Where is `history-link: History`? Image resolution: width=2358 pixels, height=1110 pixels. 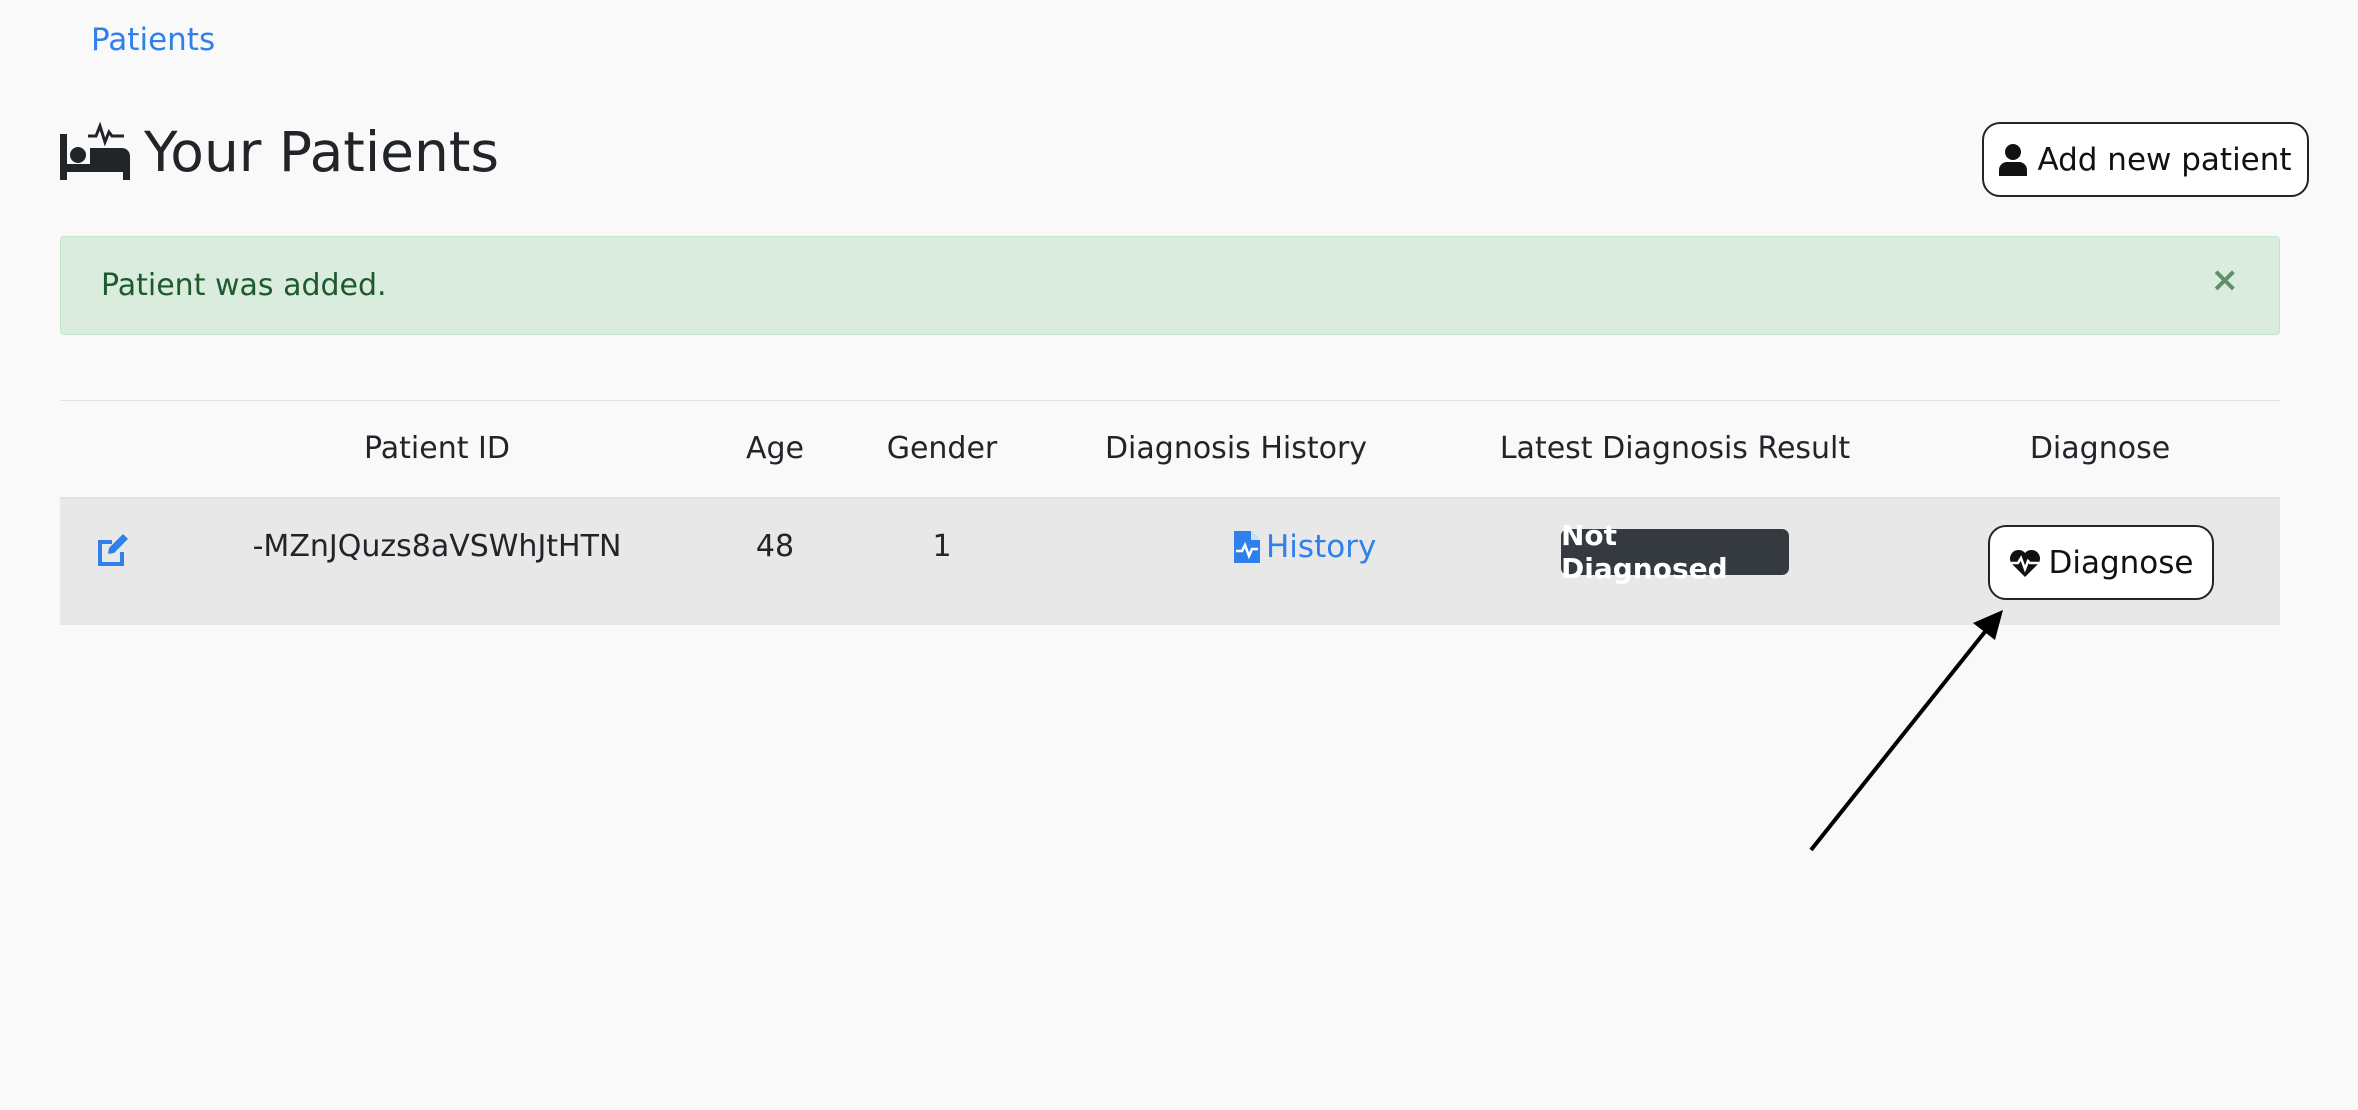
history-link: History is located at coordinates (1305, 547).